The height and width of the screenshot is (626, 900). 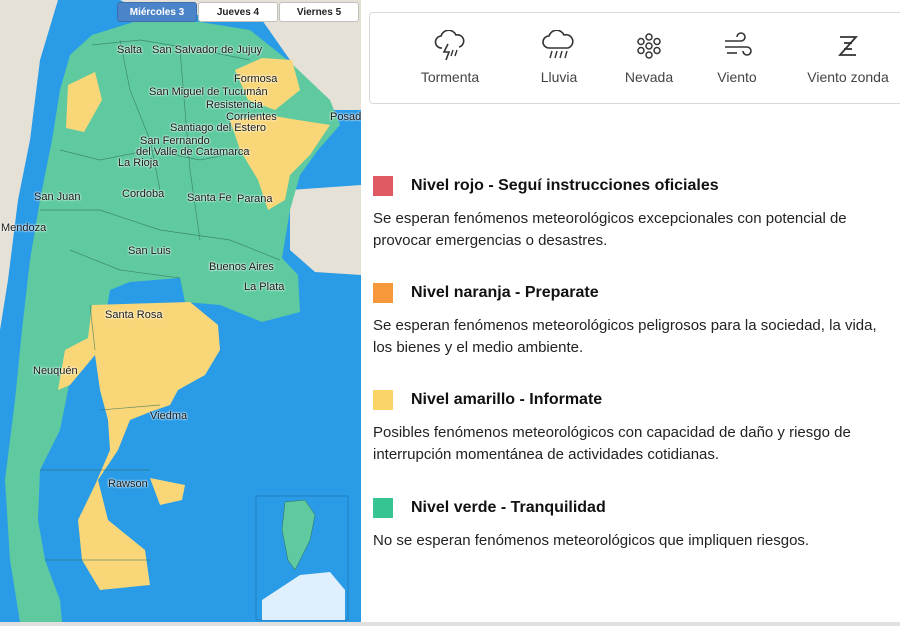 What do you see at coordinates (848, 46) in the screenshot?
I see `zonda-icon` at bounding box center [848, 46].